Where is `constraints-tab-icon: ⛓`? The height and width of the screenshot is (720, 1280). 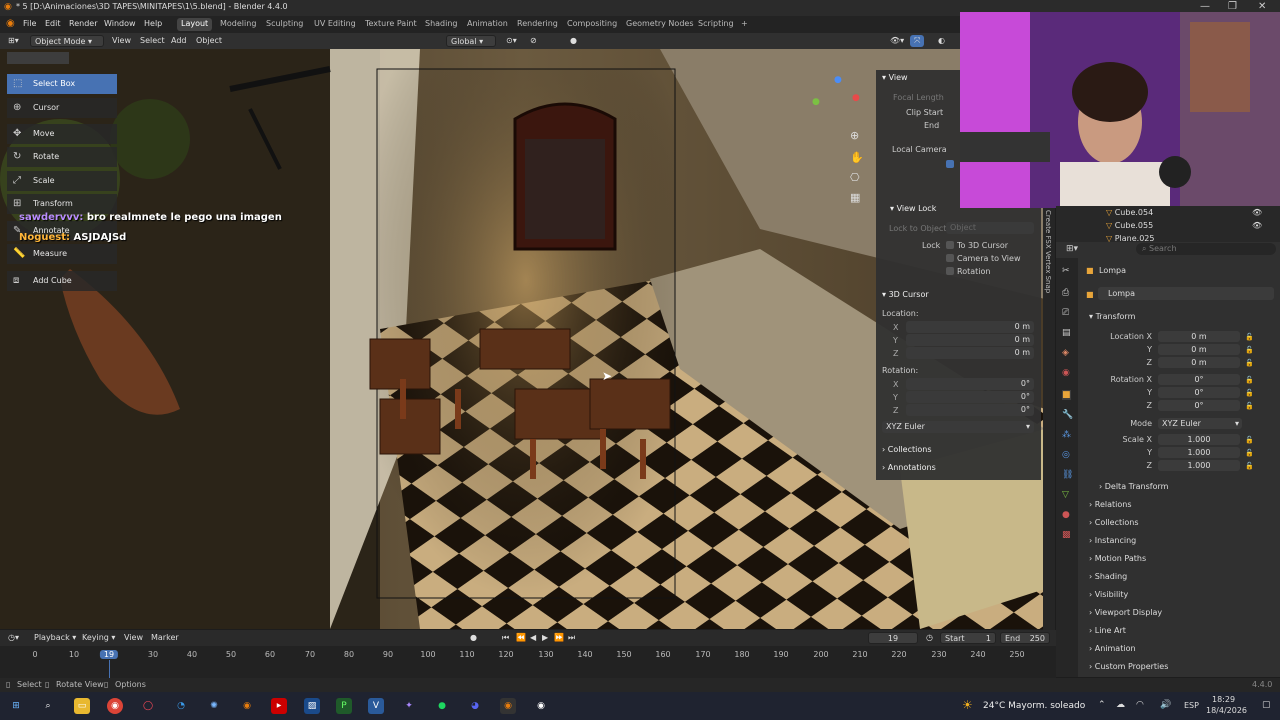
constraints-tab-icon: ⛓ is located at coordinates (1067, 475).